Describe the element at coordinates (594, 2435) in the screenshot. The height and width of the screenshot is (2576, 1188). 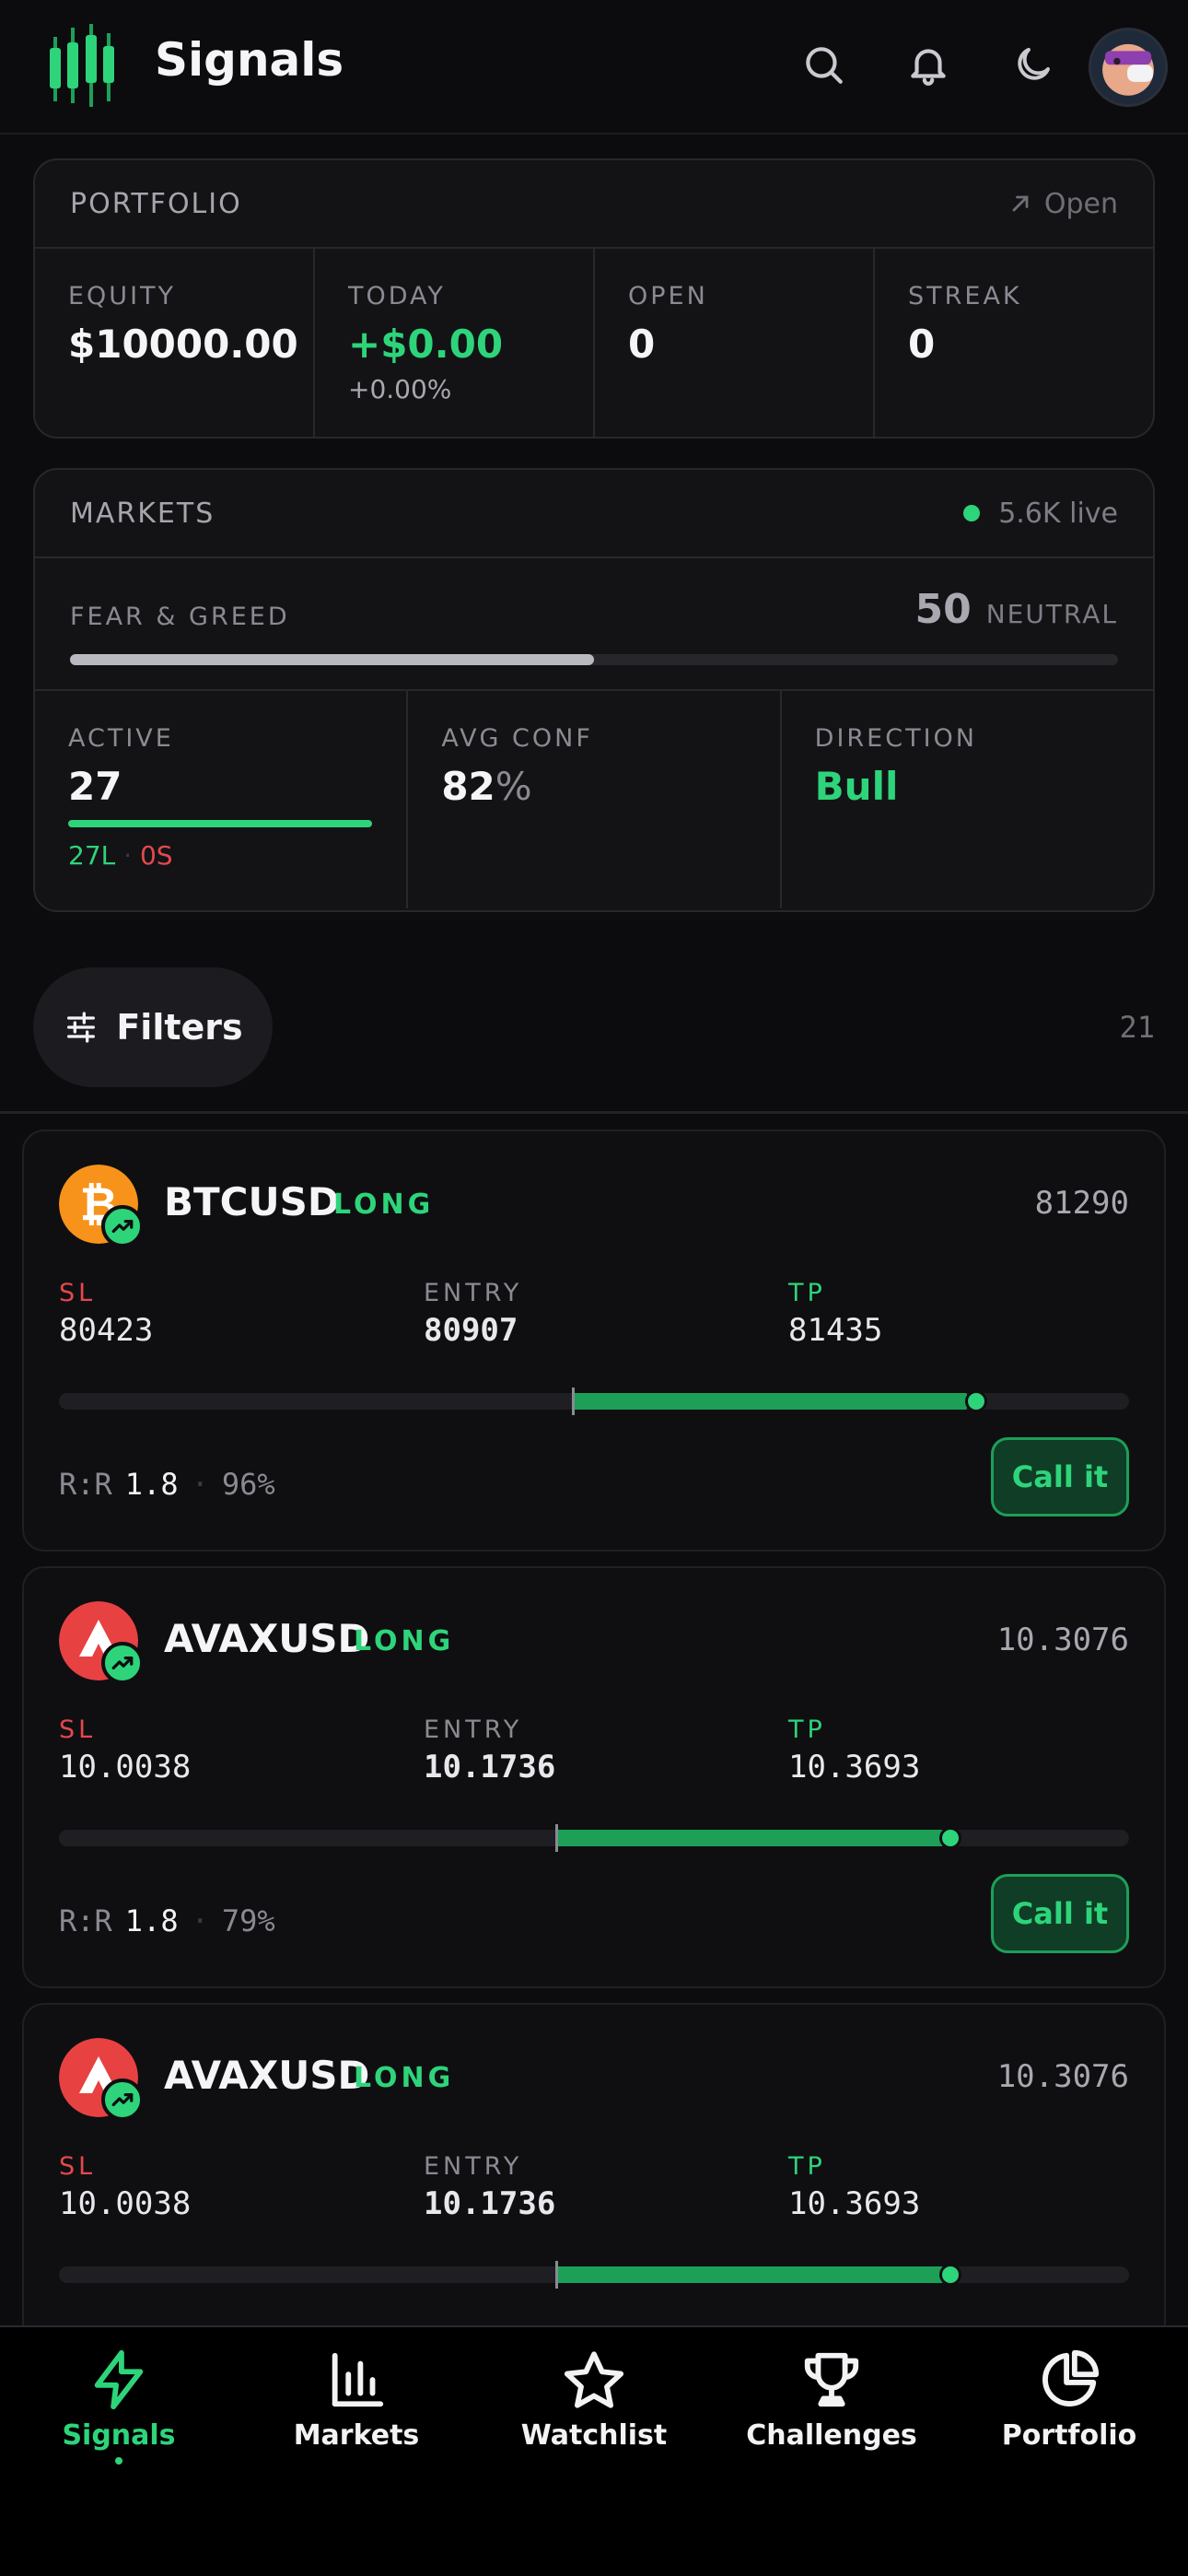
I see `nav-label: Watchlist` at that location.